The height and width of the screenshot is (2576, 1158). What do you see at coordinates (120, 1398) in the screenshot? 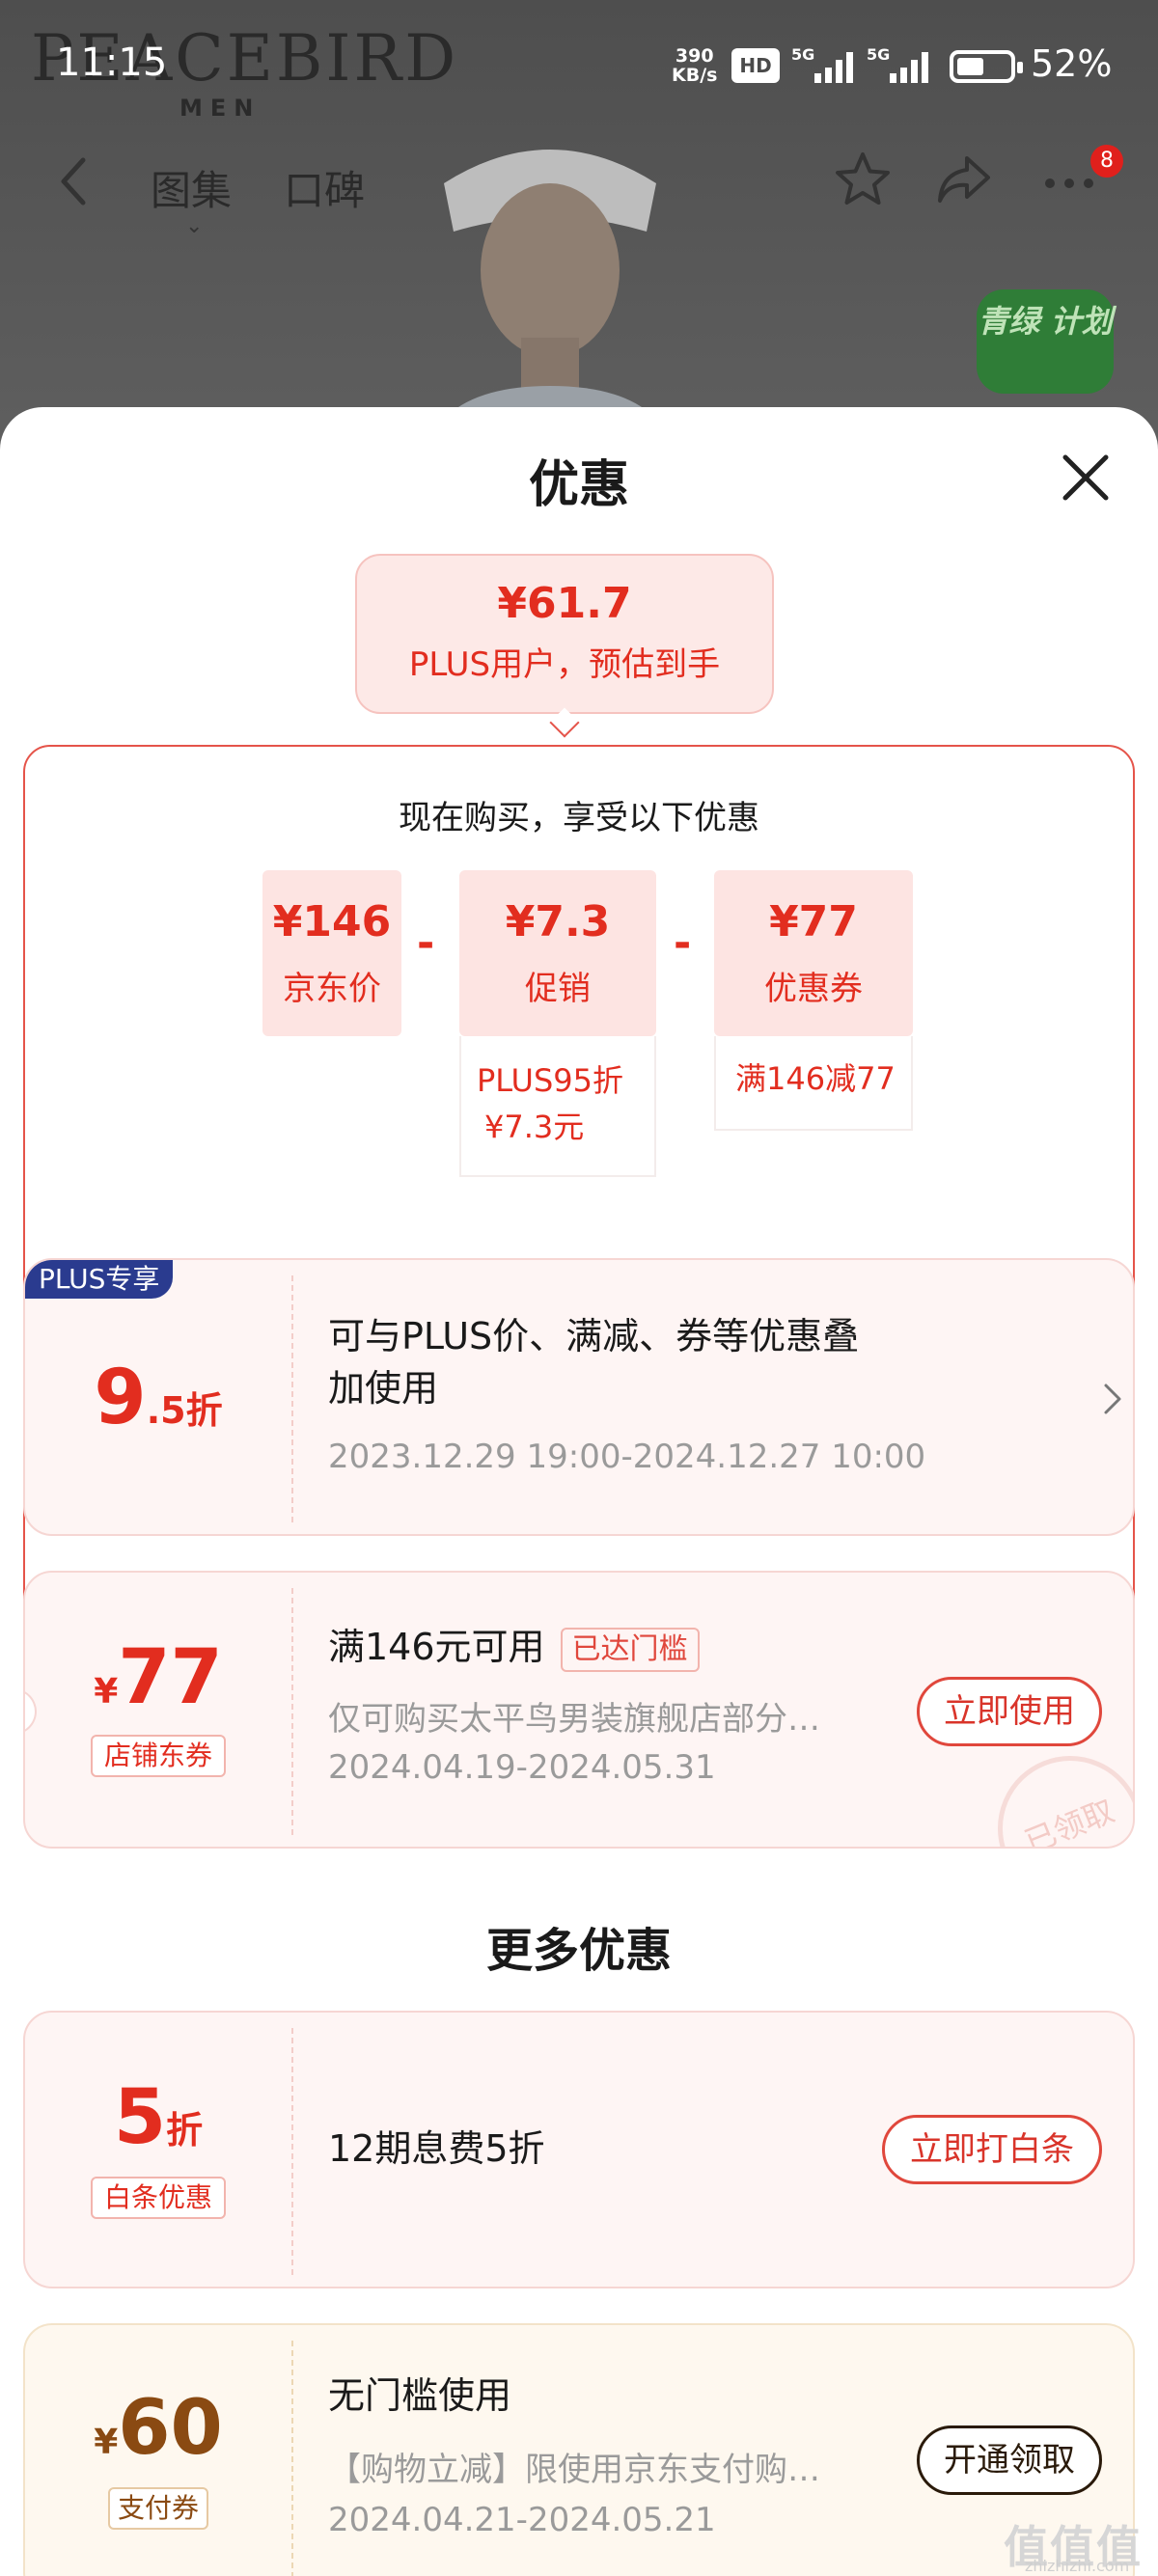
I see `plus-discount-main: 9` at bounding box center [120, 1398].